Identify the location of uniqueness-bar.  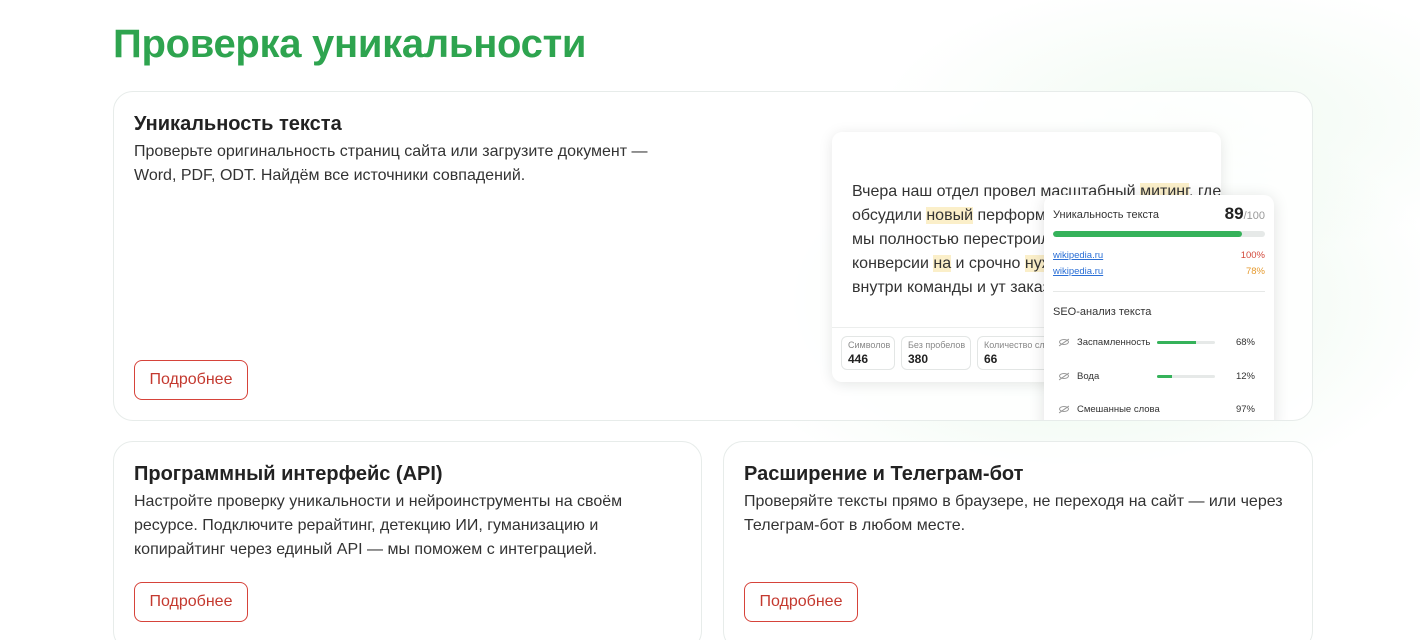
(1159, 234).